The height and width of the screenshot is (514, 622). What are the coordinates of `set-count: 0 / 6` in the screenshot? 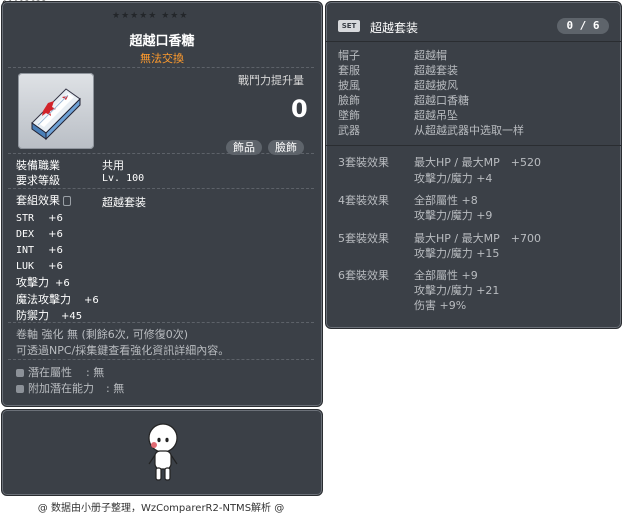 It's located at (583, 26).